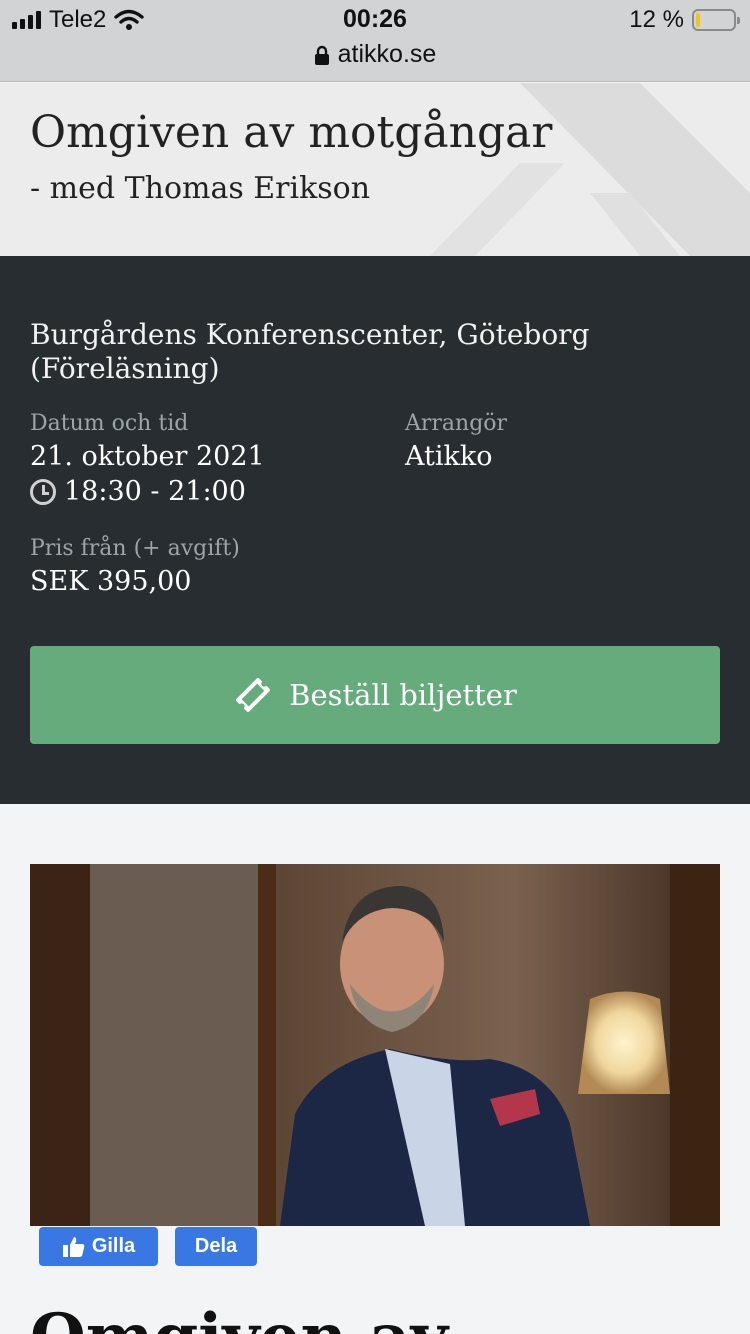 The image size is (750, 1334). What do you see at coordinates (291, 132) in the screenshot?
I see `event-title: Omgiven av motgångar` at bounding box center [291, 132].